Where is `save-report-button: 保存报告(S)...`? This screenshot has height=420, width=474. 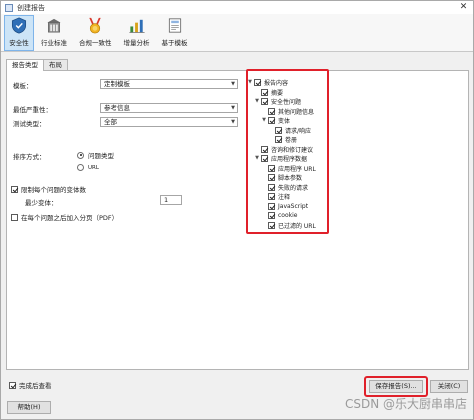 save-report-button: 保存报告(S)... is located at coordinates (396, 386).